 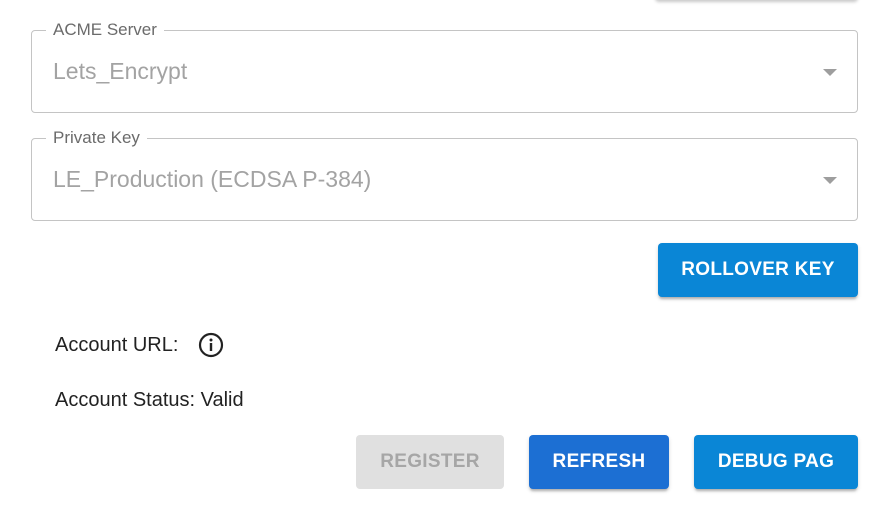 What do you see at coordinates (96, 138) in the screenshot?
I see `private-key-label: Private Key` at bounding box center [96, 138].